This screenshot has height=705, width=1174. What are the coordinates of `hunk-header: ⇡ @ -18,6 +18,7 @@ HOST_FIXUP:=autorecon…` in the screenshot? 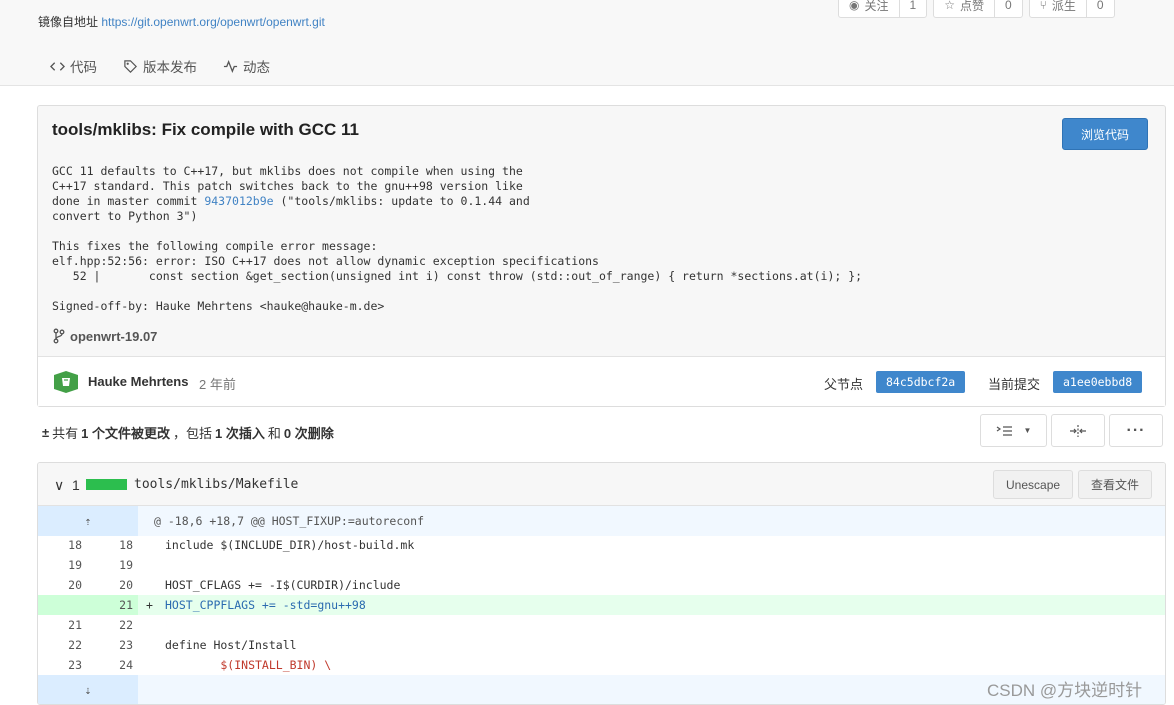 It's located at (601, 521).